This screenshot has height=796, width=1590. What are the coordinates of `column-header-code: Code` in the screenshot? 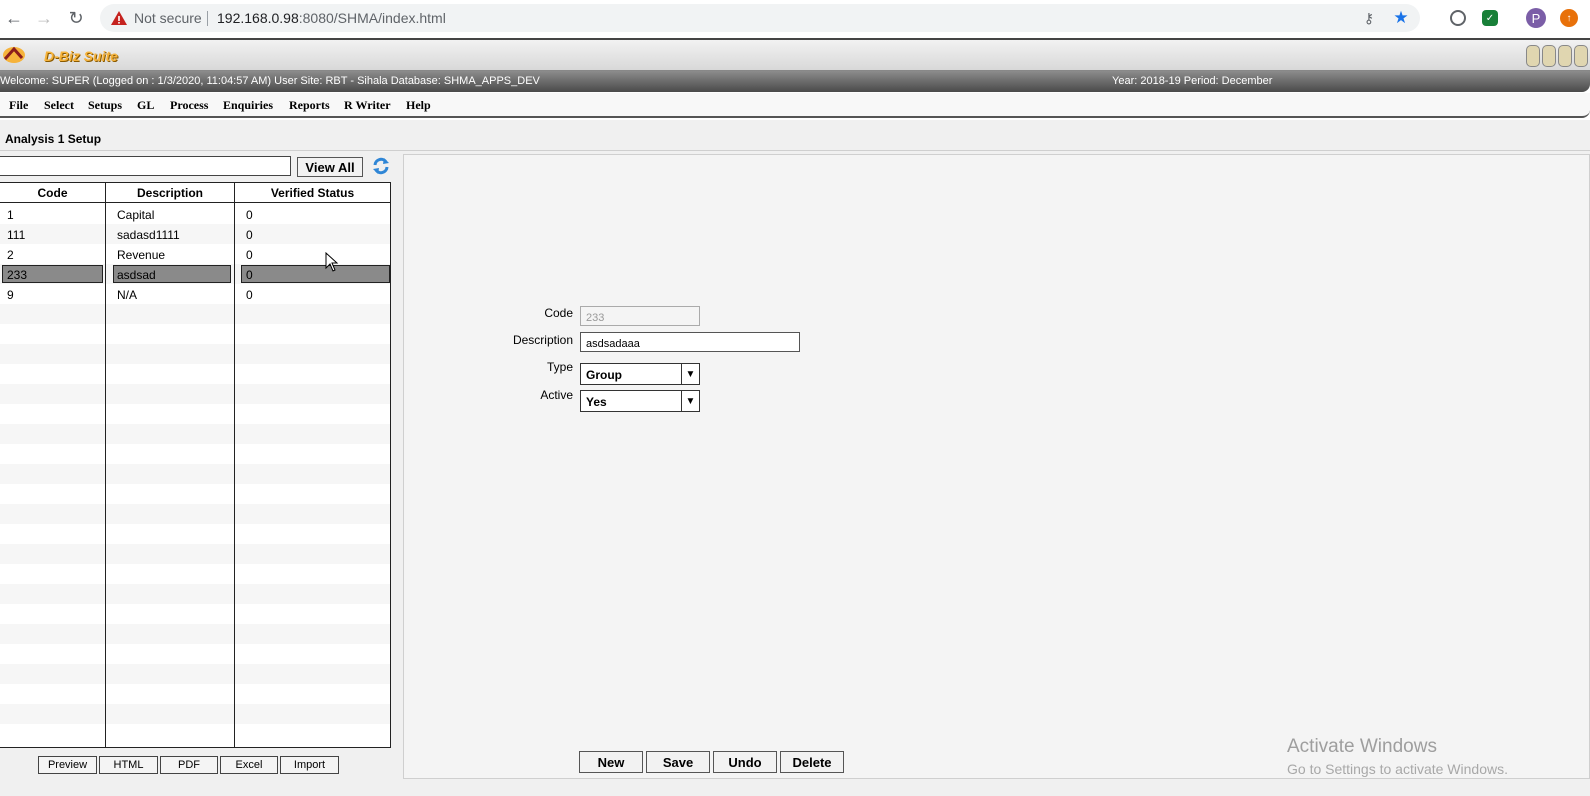 It's located at (52, 193).